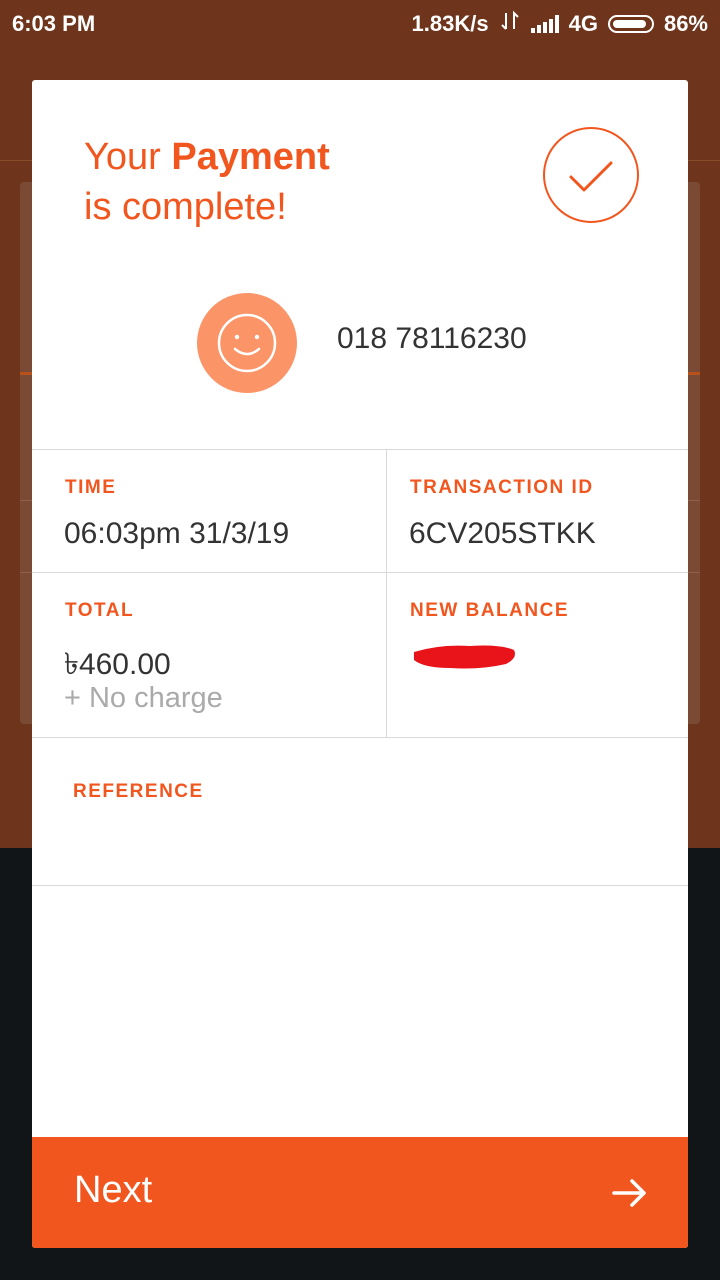 Image resolution: width=720 pixels, height=1280 pixels. What do you see at coordinates (360, 1192) in the screenshot?
I see `next-button: Next` at bounding box center [360, 1192].